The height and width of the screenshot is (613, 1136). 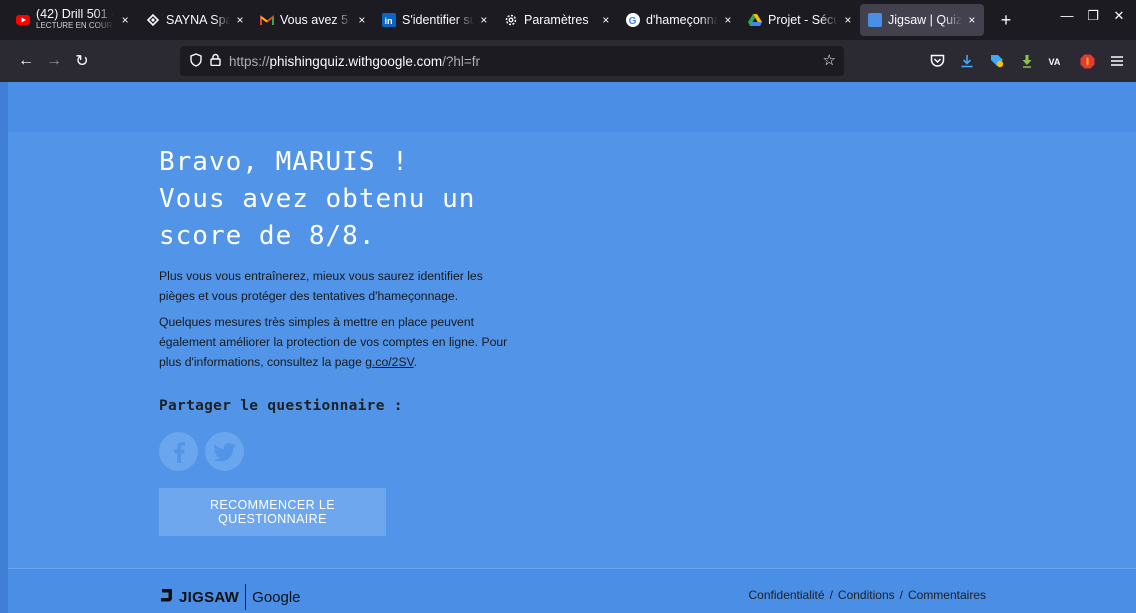 I want to click on page-header-band, so click(x=572, y=107).